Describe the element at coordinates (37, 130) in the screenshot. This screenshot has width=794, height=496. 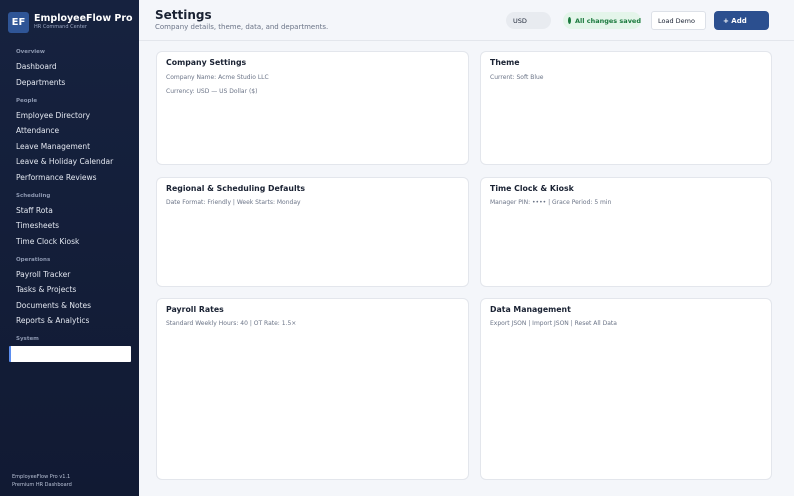
I see `sidebar-item-attendance: Attendance` at that location.